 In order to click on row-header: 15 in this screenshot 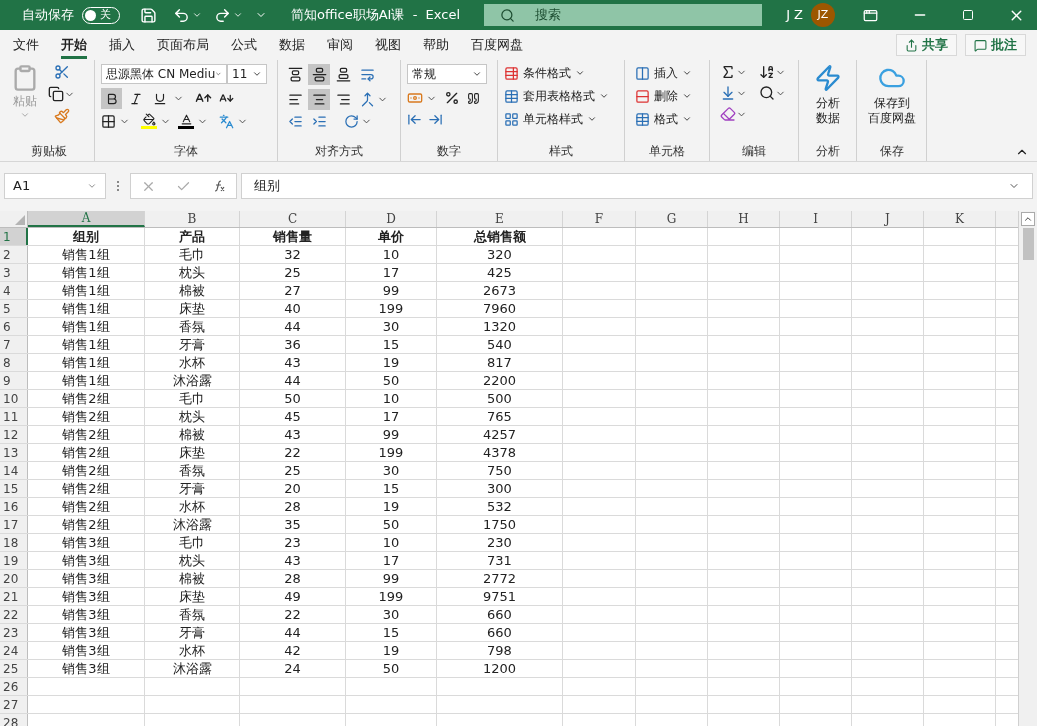, I will do `click(14, 488)`.